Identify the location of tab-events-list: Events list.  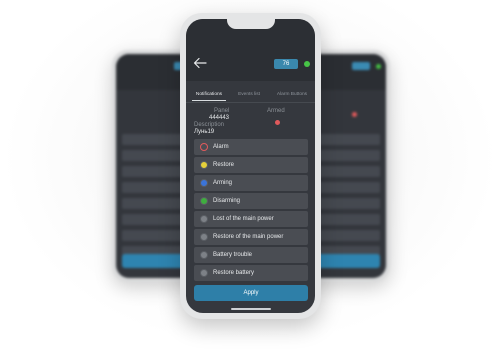
(249, 95).